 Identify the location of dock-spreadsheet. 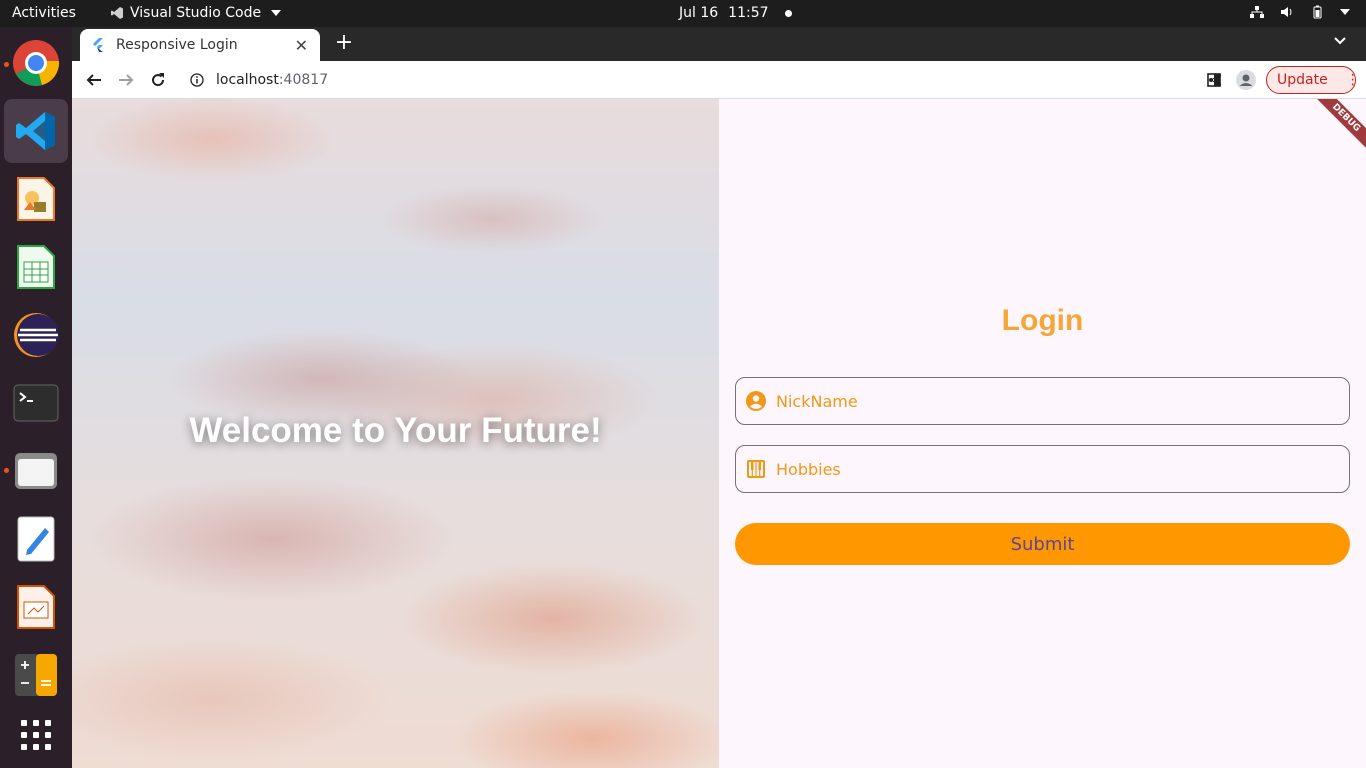
(36, 267).